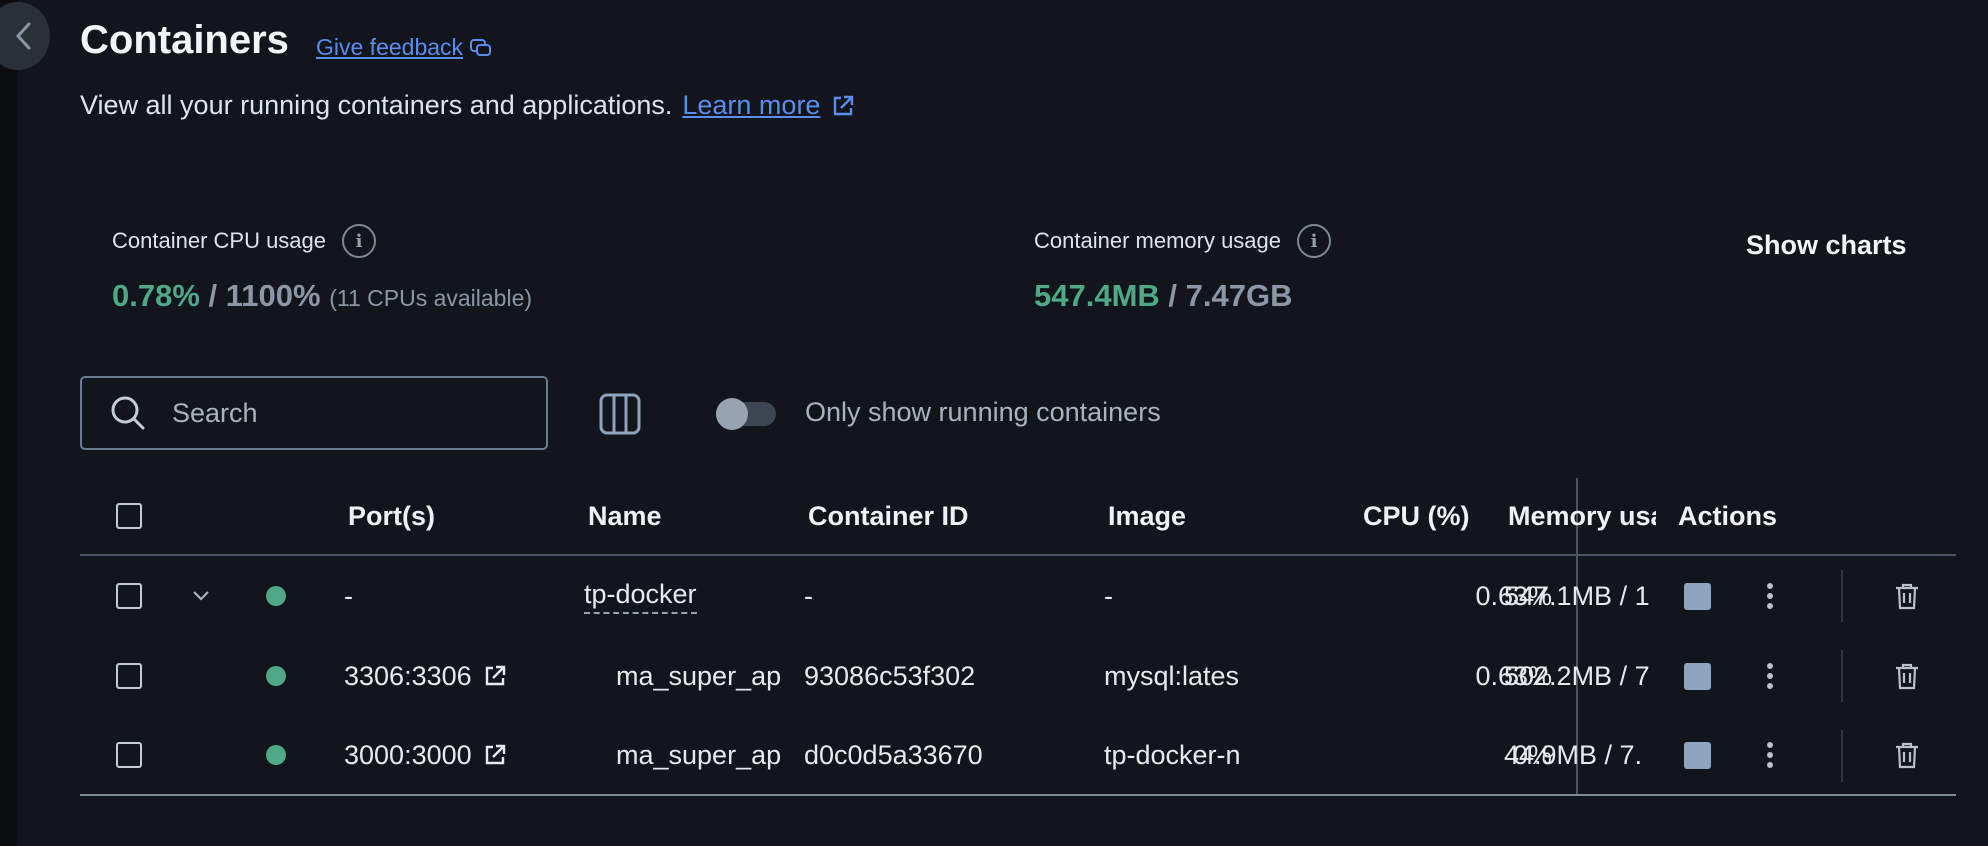 The image size is (1988, 846). Describe the element at coordinates (1108, 595) in the screenshot. I see `cell-image: -` at that location.